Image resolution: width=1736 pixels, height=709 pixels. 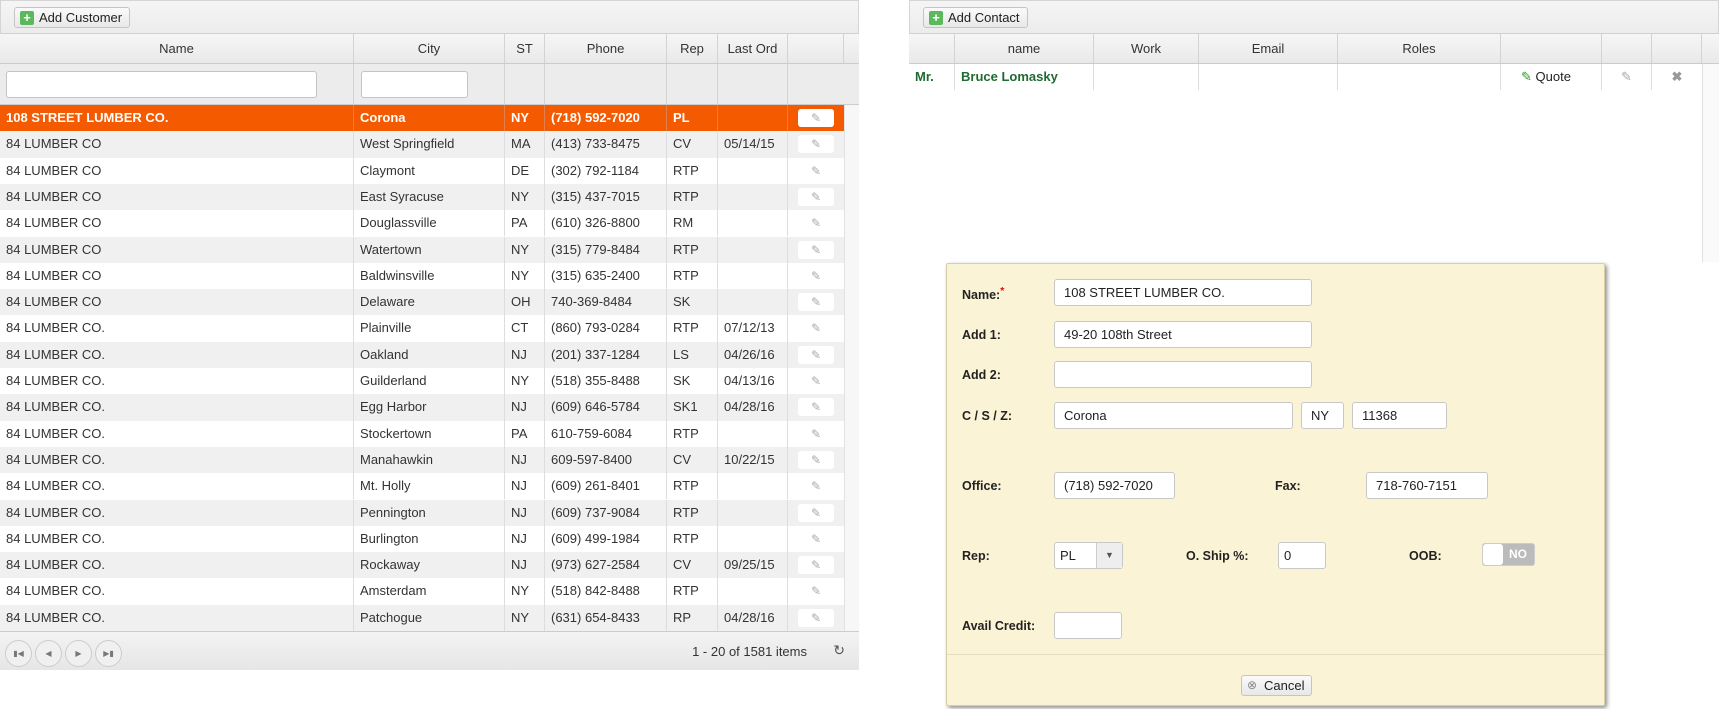 I want to click on table-row: 84 LUMBER CO Claymont DE (302) 792-1184 RTP ✎, so click(x=422, y=170).